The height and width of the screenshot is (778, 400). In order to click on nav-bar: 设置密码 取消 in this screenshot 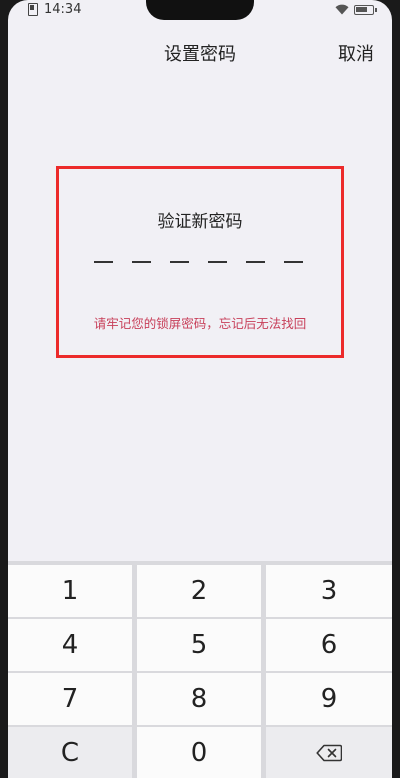, I will do `click(200, 52)`.